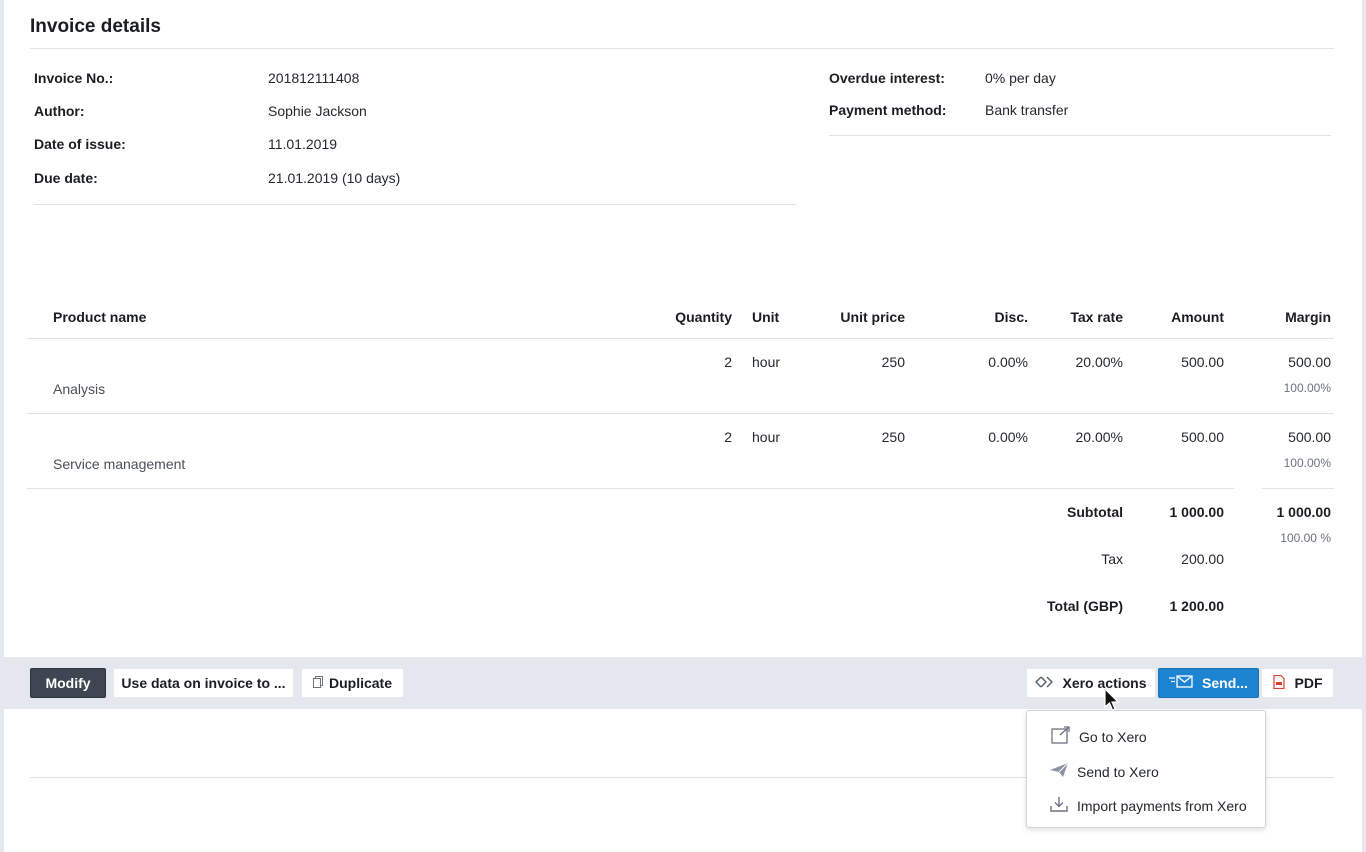 Image resolution: width=1366 pixels, height=852 pixels. What do you see at coordinates (1197, 512) in the screenshot?
I see `subtotal-amount: 1 000.00` at bounding box center [1197, 512].